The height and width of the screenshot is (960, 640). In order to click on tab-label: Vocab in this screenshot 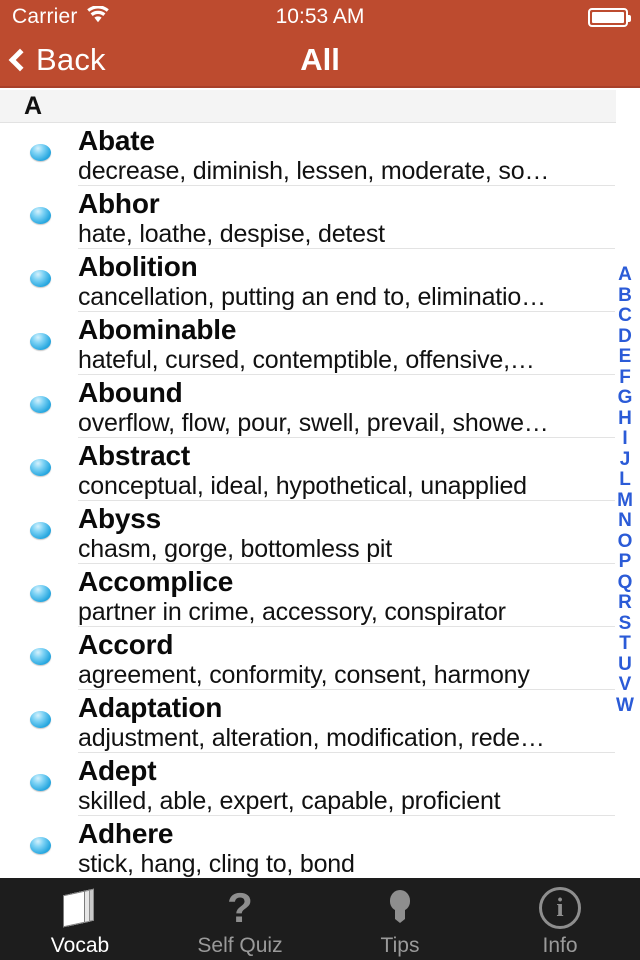, I will do `click(80, 945)`.